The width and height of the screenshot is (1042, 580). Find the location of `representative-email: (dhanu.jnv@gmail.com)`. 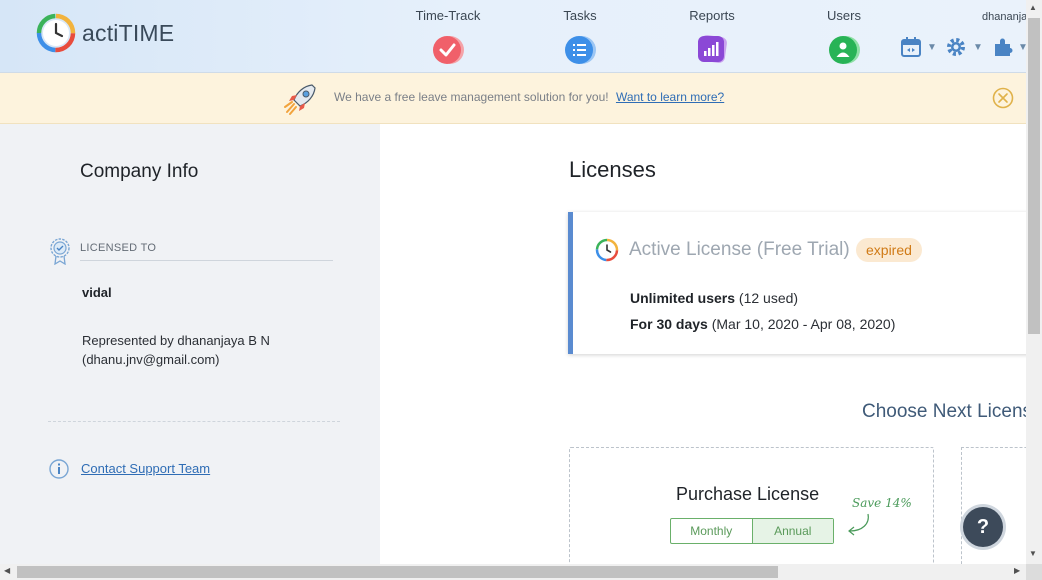

representative-email: (dhanu.jnv@gmail.com) is located at coordinates (151, 359).